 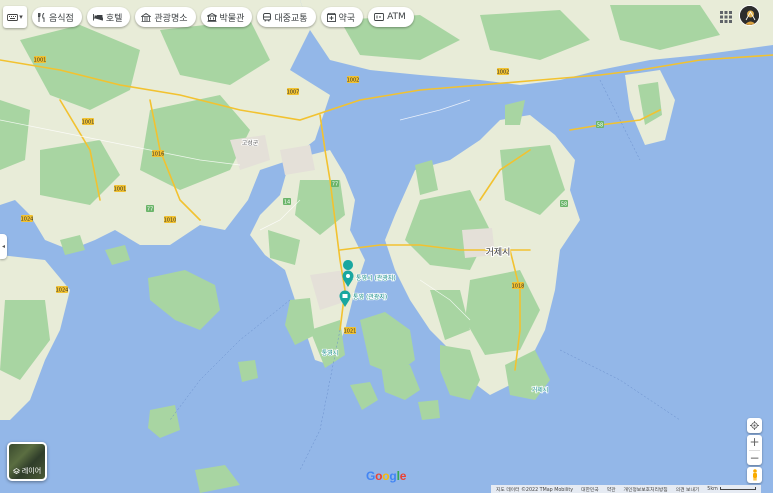 I want to click on category-toolbar: ▾ 음식점 호텔 관광명소 박물관 대중교통 약국 ATM, so click(x=208, y=17).